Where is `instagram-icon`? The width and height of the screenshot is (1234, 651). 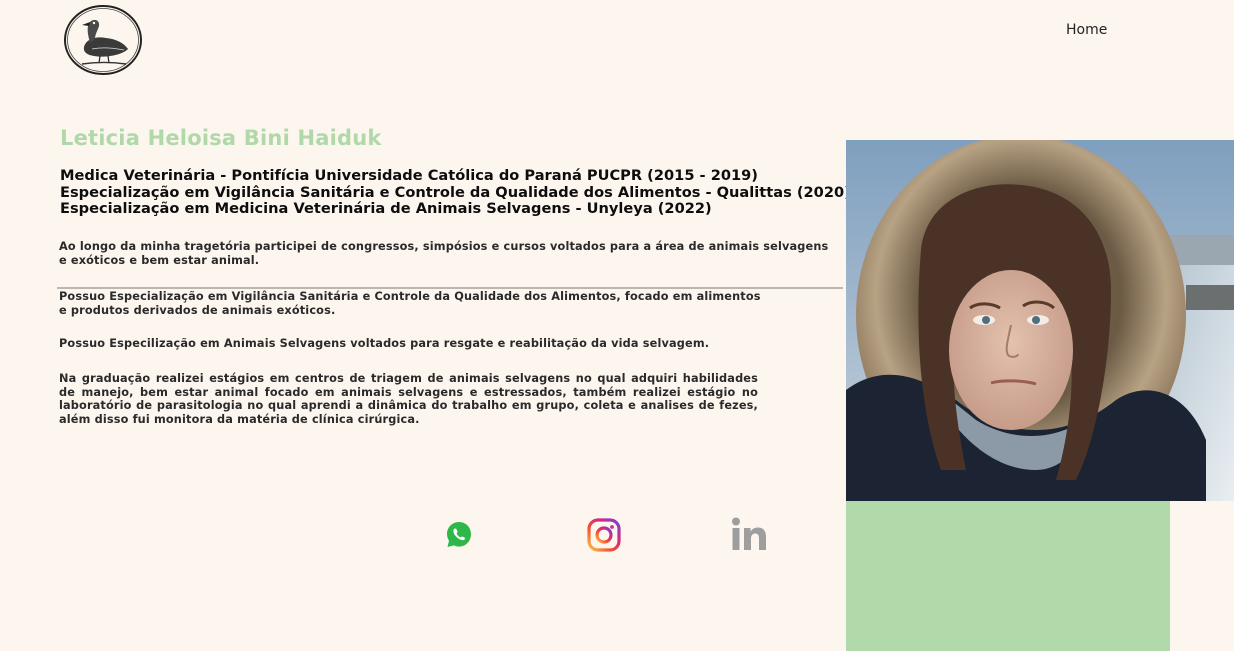 instagram-icon is located at coordinates (604, 535).